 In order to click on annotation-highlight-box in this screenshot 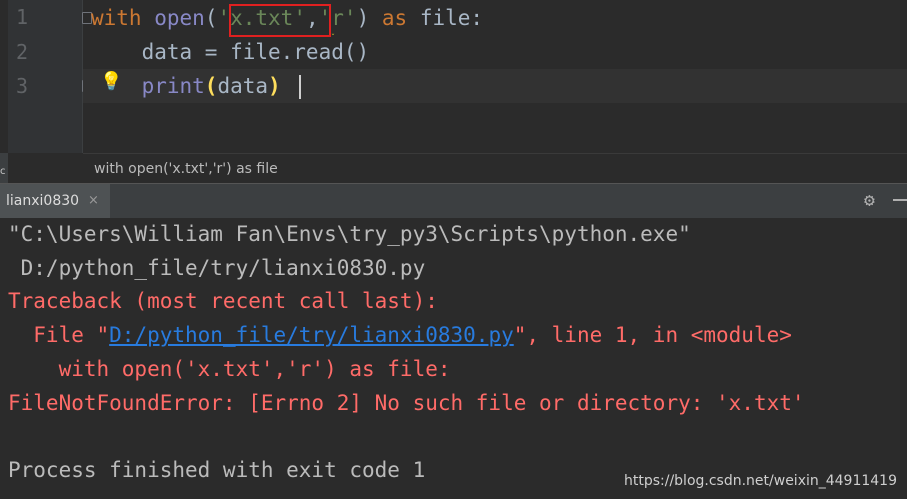, I will do `click(280, 20)`.